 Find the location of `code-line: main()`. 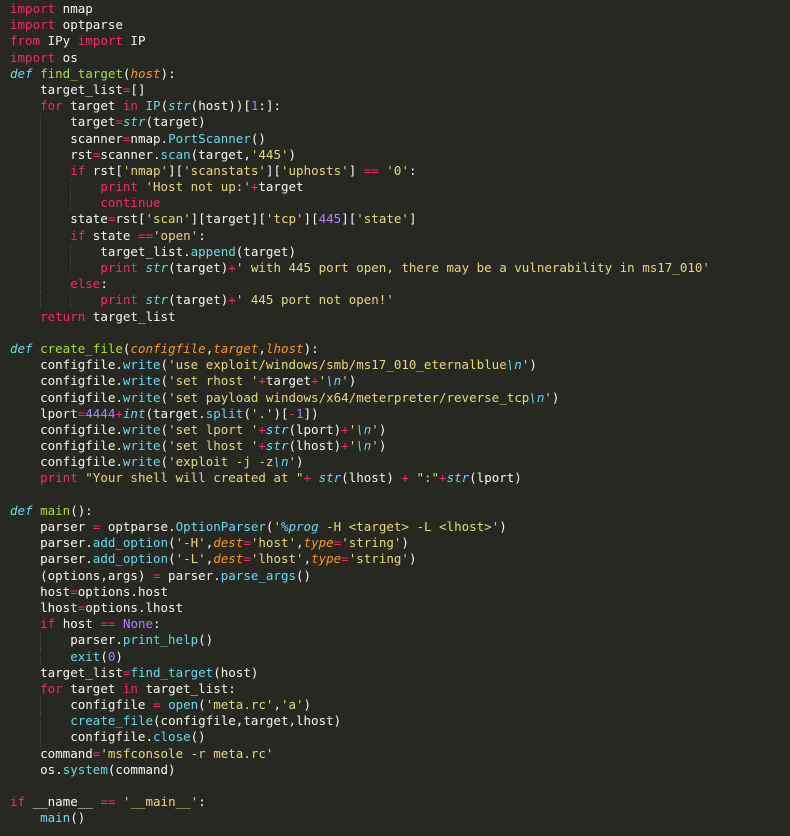

code-line: main() is located at coordinates (400, 818).